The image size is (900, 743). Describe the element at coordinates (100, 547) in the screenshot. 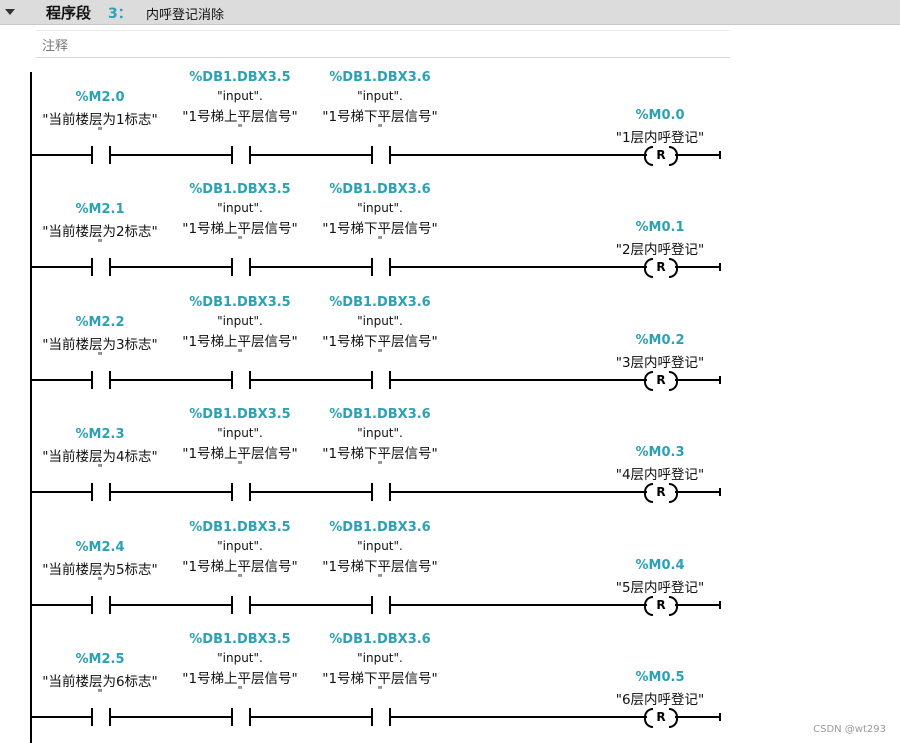

I see `operand-address: %M2.4` at that location.